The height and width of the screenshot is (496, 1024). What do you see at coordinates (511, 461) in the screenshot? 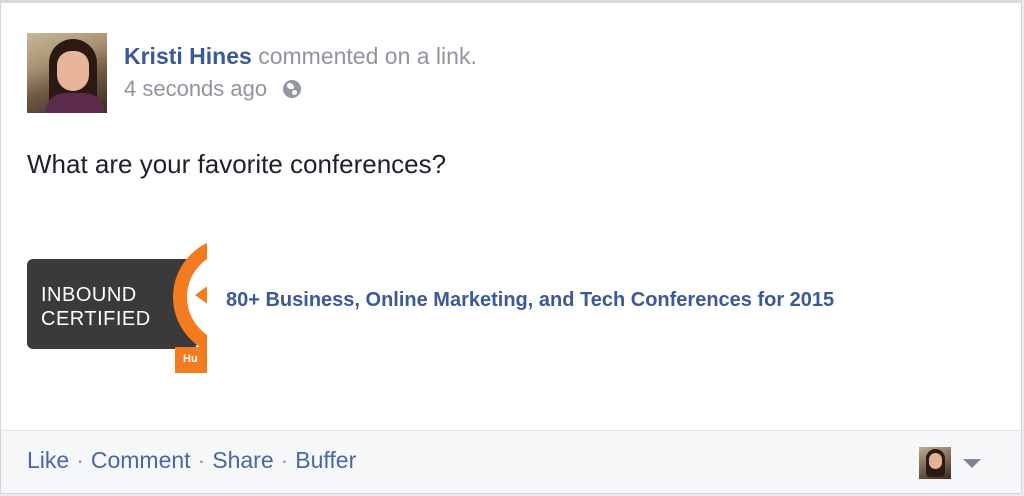
I see `story-footer: Like · Comment · Share · Buffer` at bounding box center [511, 461].